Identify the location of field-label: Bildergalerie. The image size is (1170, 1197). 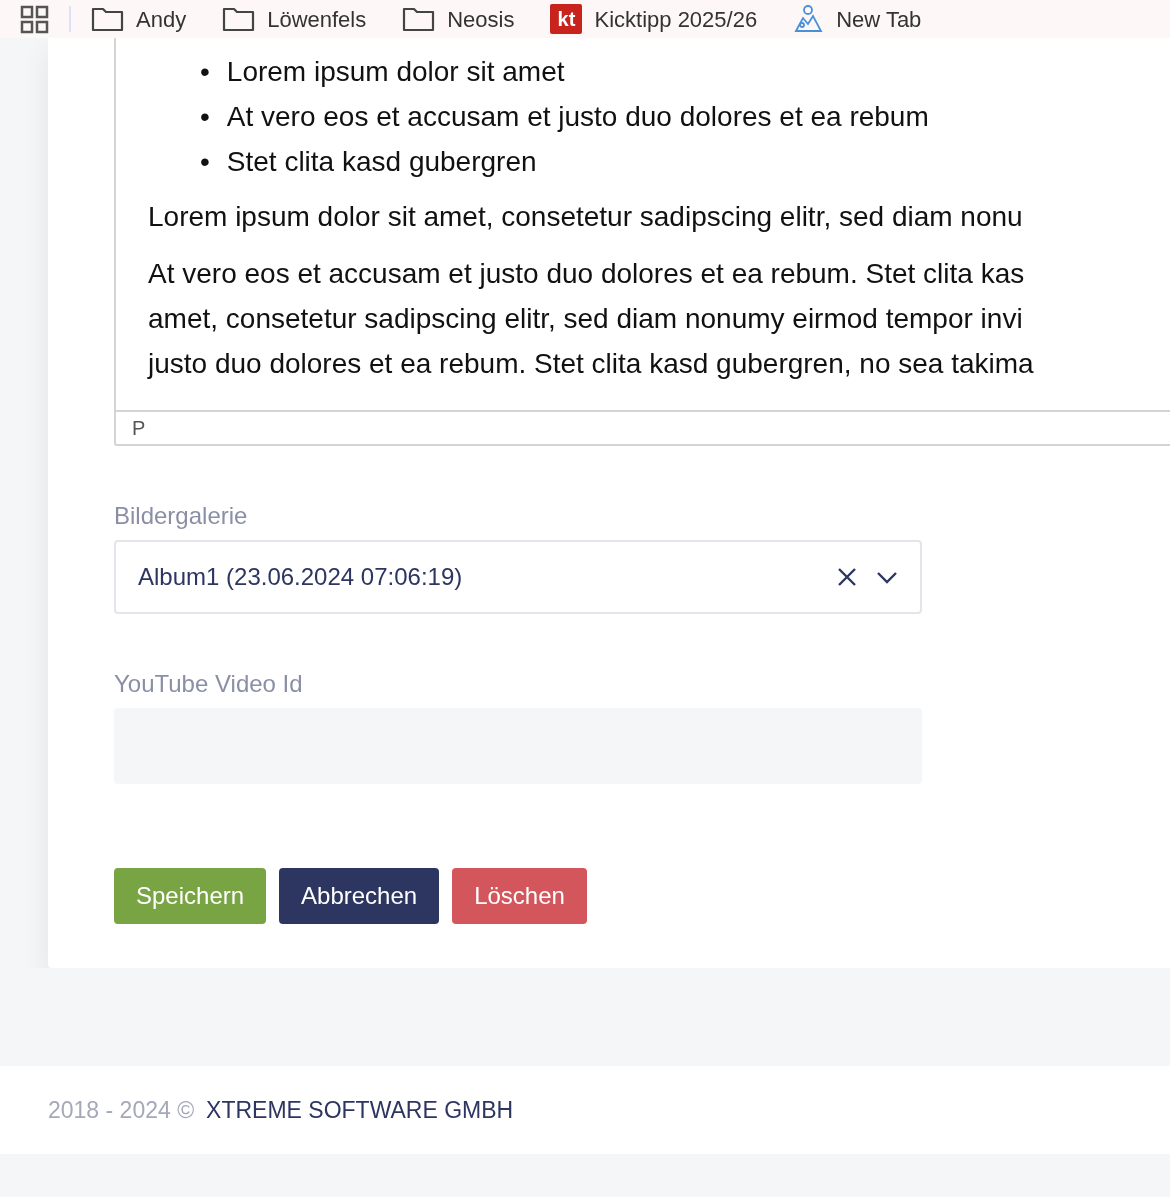
(181, 516).